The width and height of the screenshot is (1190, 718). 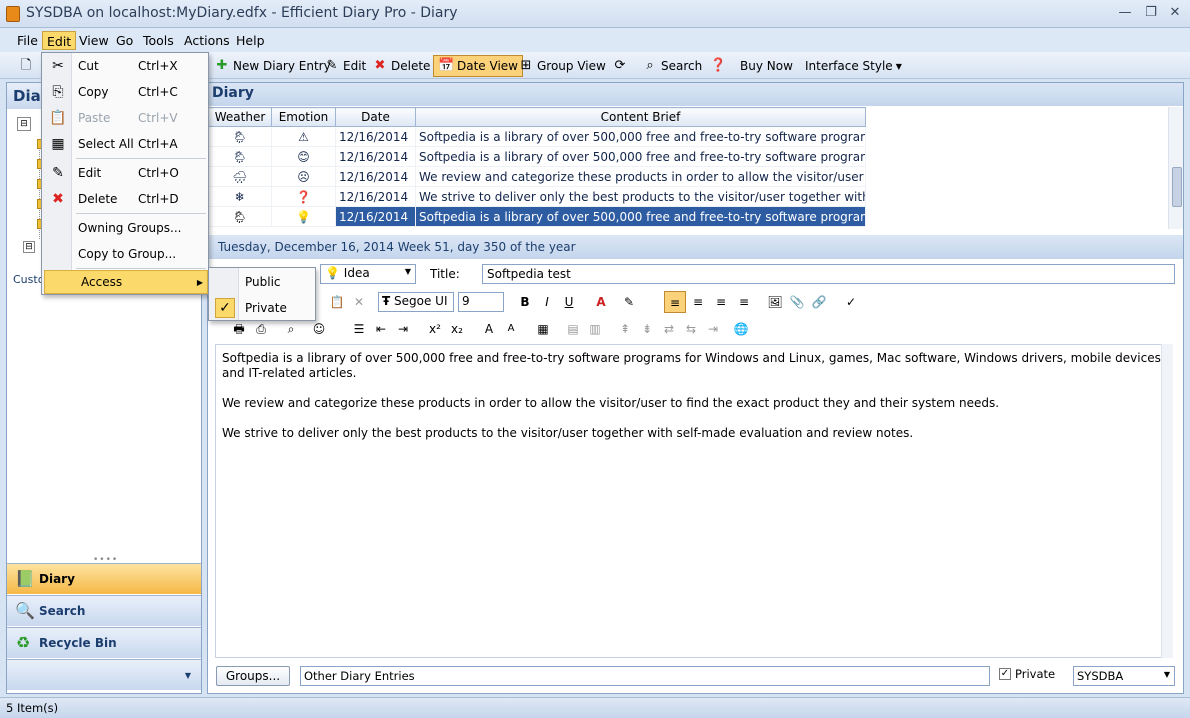 I want to click on subscript-icon: x₂, so click(x=457, y=329).